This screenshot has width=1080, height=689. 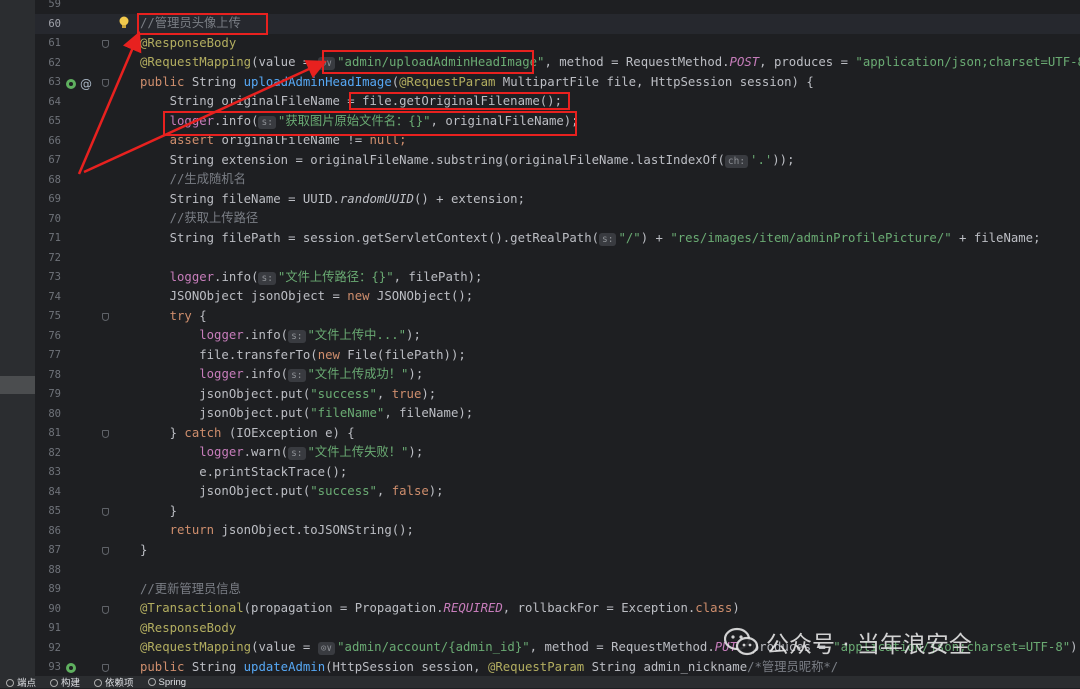 What do you see at coordinates (65, 682) in the screenshot?
I see `statusbar-build: 构建` at bounding box center [65, 682].